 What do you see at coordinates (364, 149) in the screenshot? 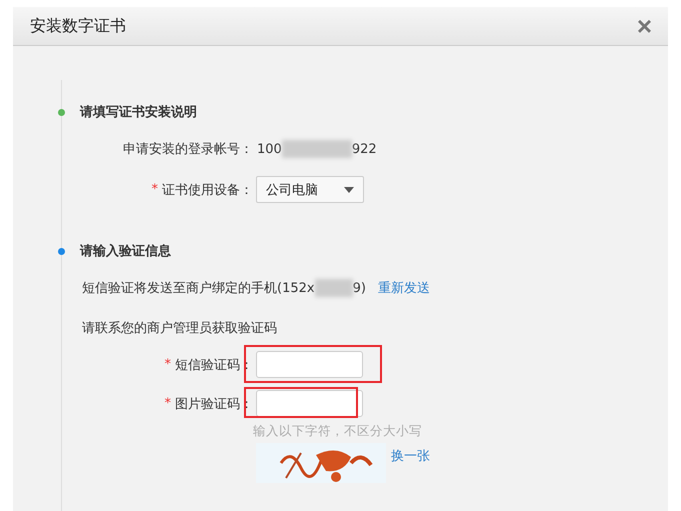
I see `account-number: 922` at bounding box center [364, 149].